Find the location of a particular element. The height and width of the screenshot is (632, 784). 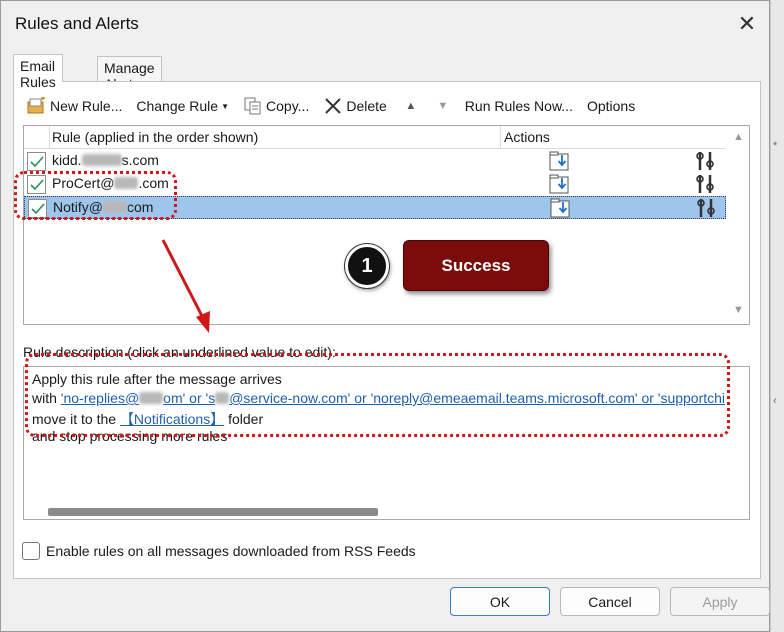

header-actions-column: Actions is located at coordinates (527, 137).